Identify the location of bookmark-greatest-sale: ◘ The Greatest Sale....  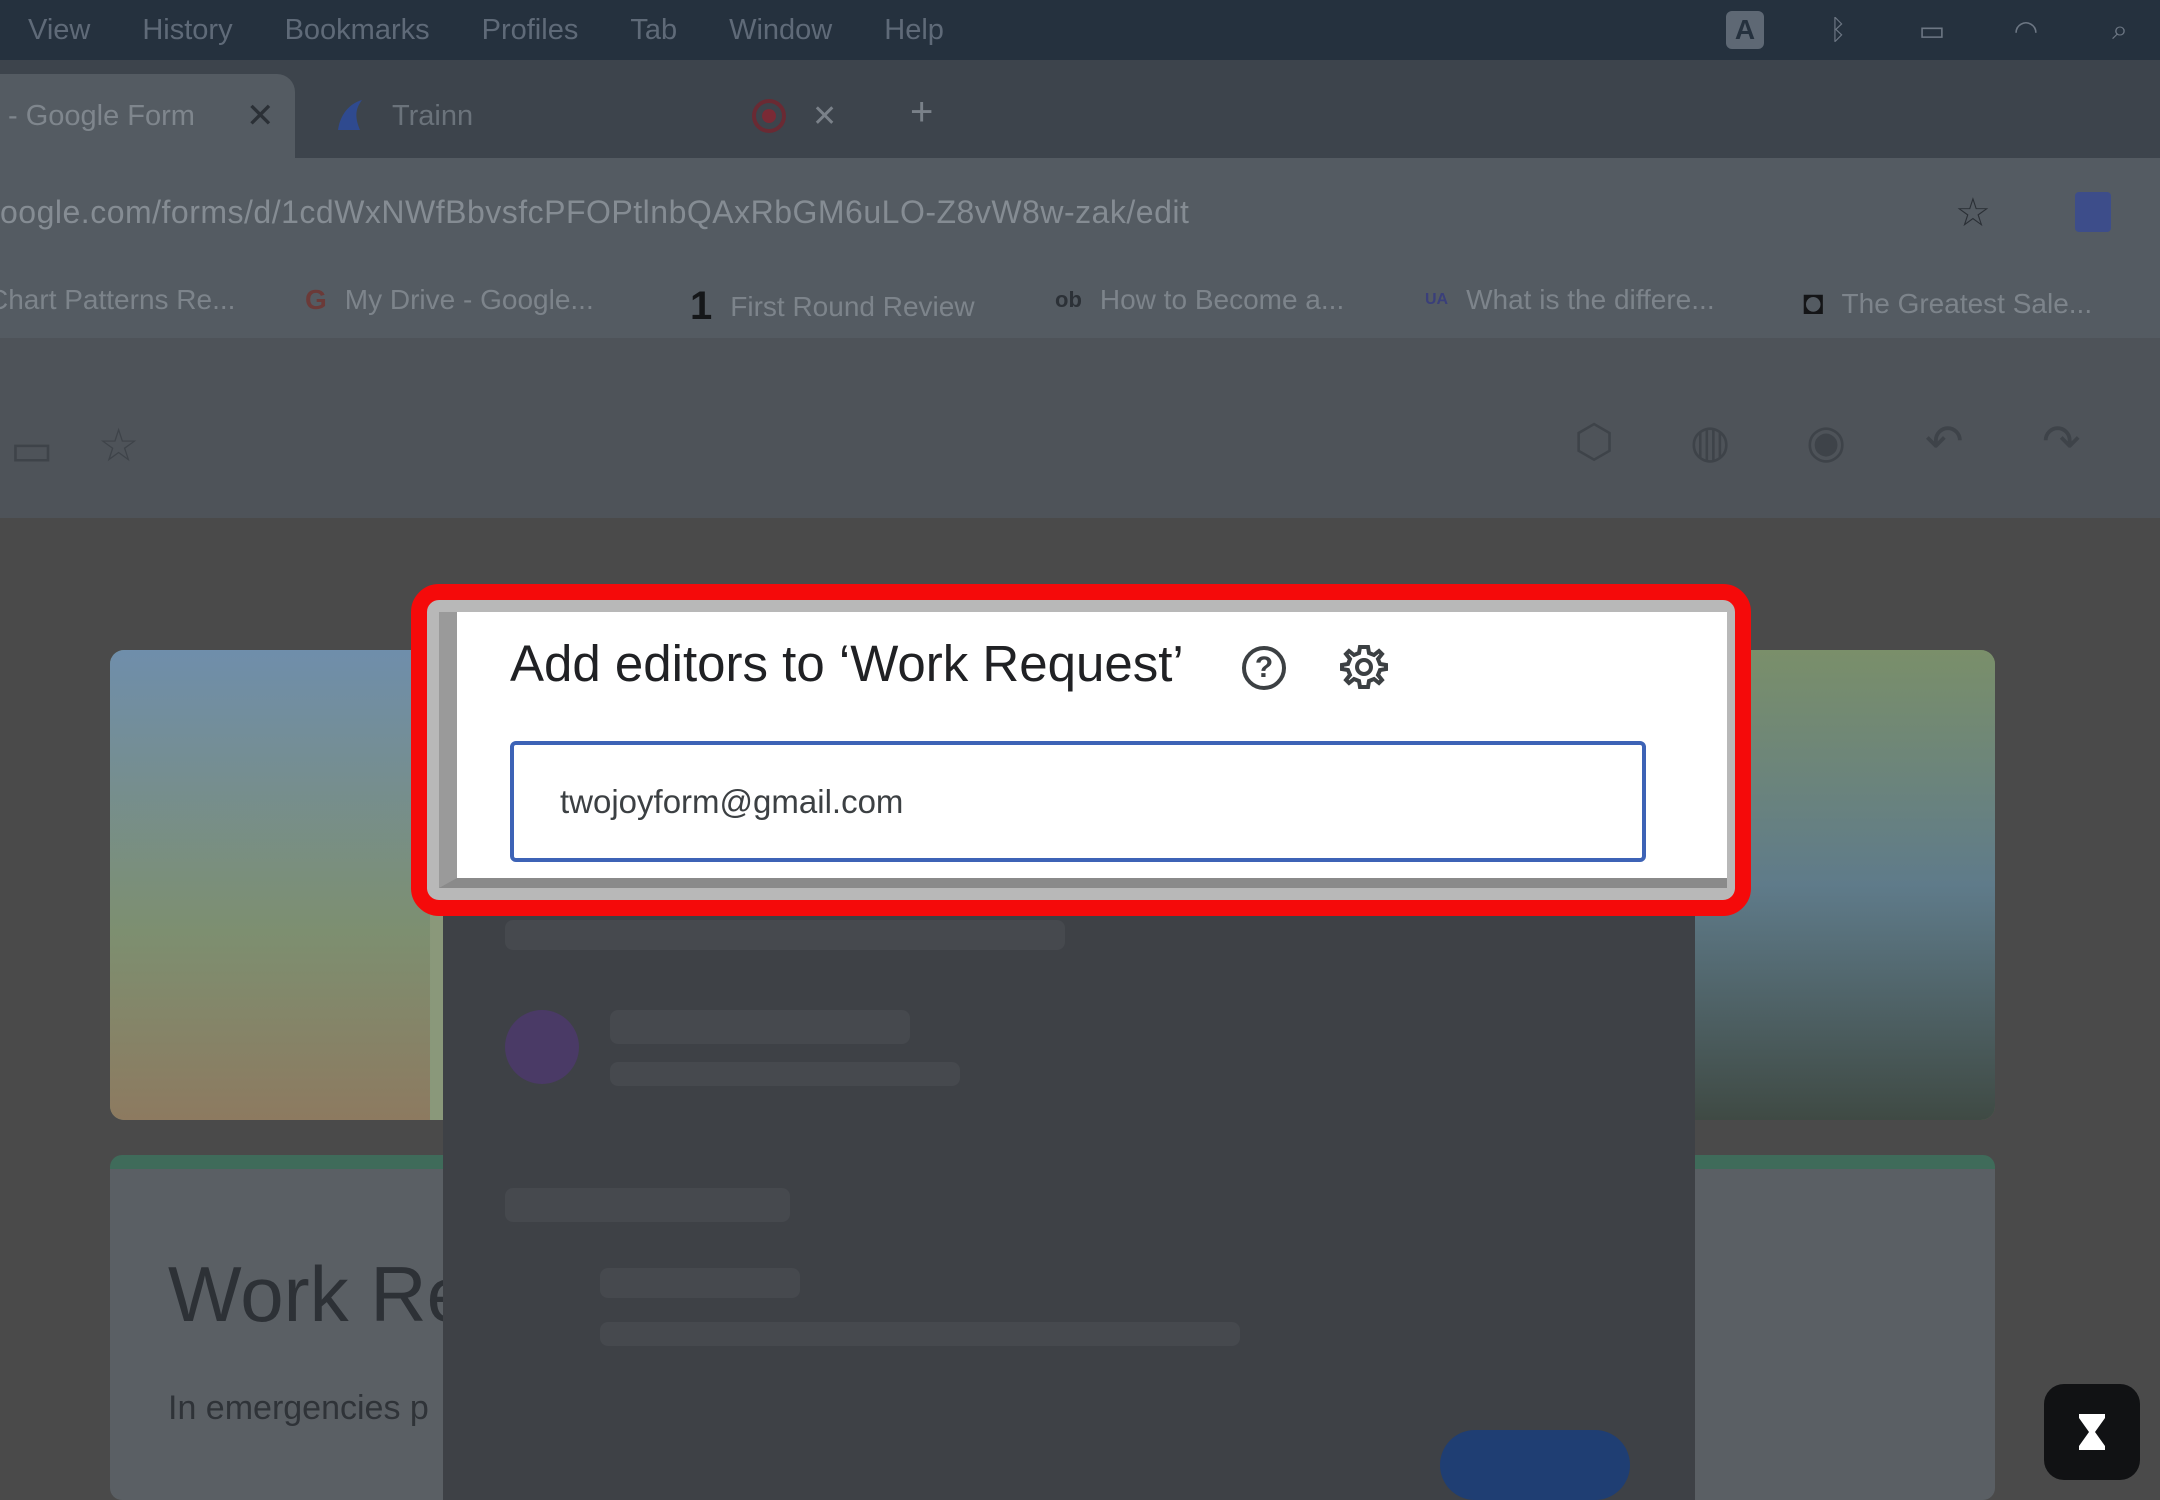
(1947, 303).